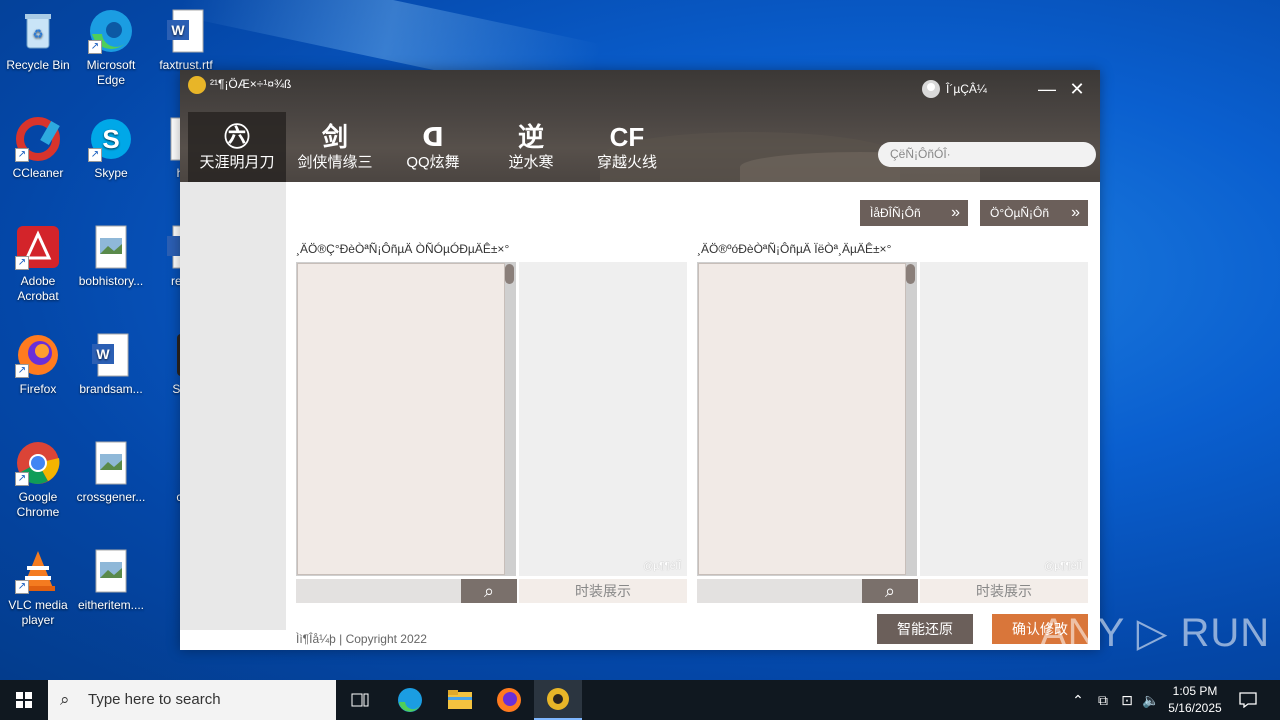  Describe the element at coordinates (197, 85) in the screenshot. I see `app-logo-icon` at that location.